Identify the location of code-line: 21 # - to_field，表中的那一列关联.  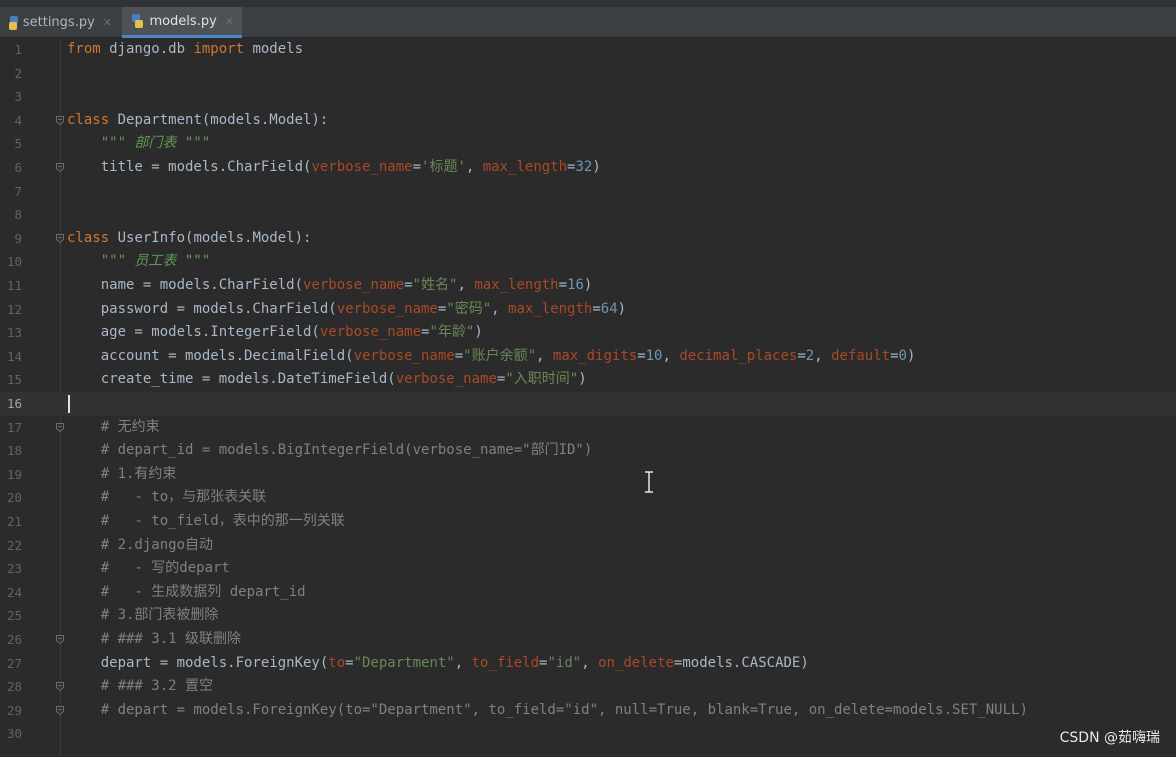
(588, 522).